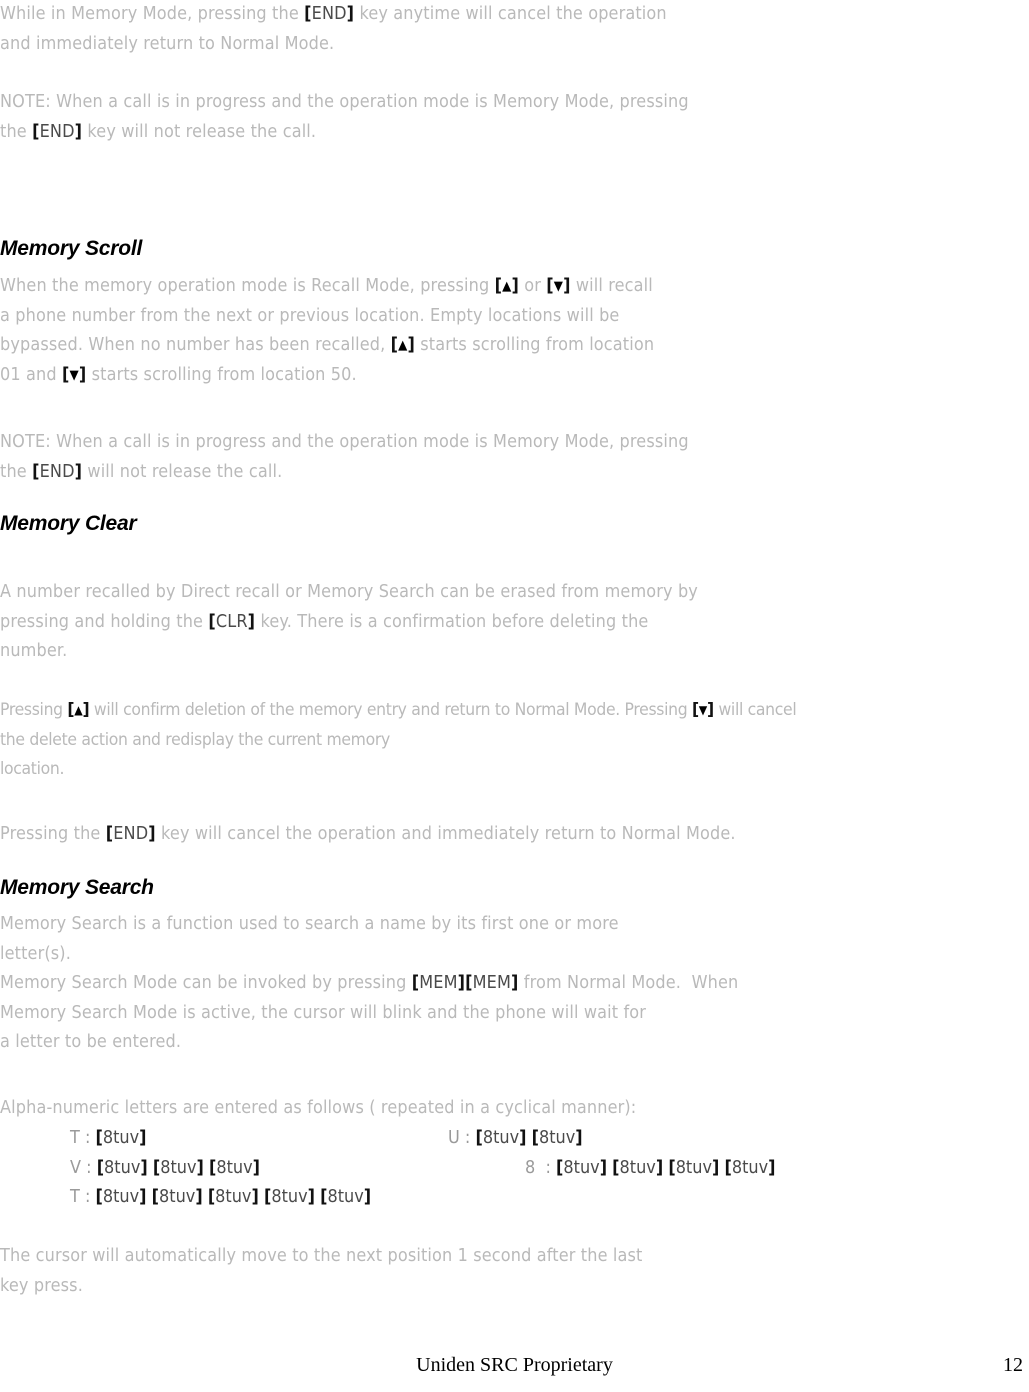 This screenshot has width=1029, height=1392. I want to click on ms-line4-a: 01 and, so click(31, 374).